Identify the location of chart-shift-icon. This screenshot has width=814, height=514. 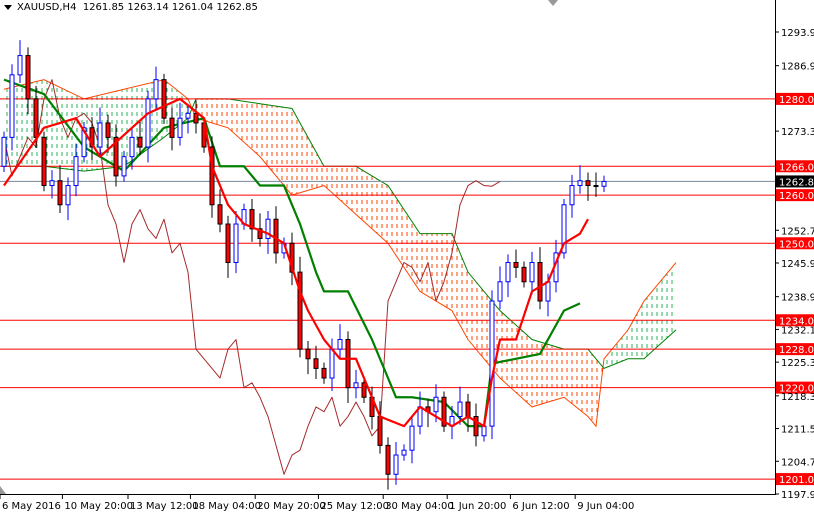
(553, 3).